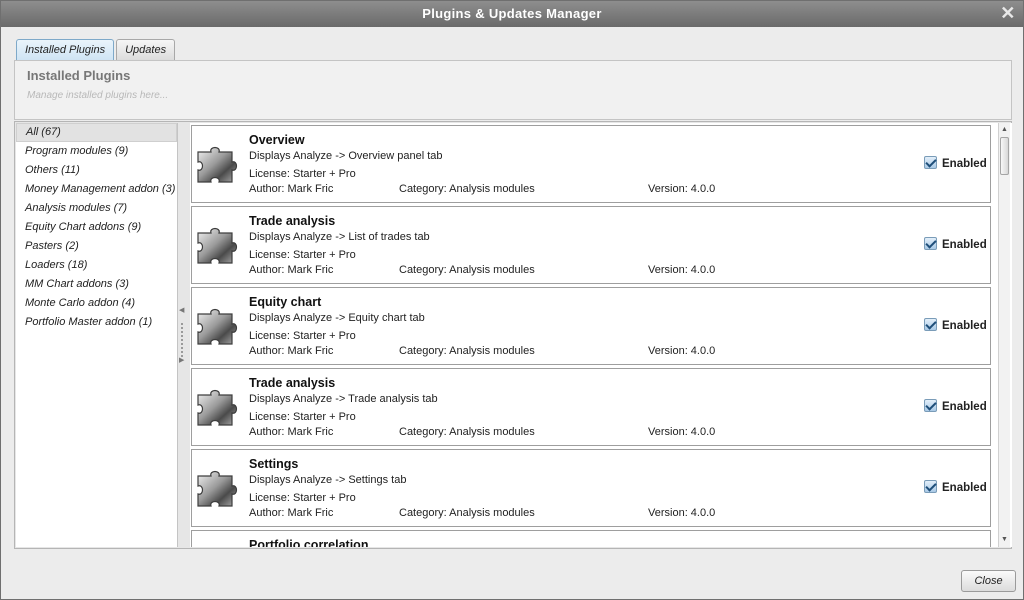 This screenshot has height=600, width=1024. I want to click on plugin-description: Displays Analyze -> Trade analysis tab, so click(343, 399).